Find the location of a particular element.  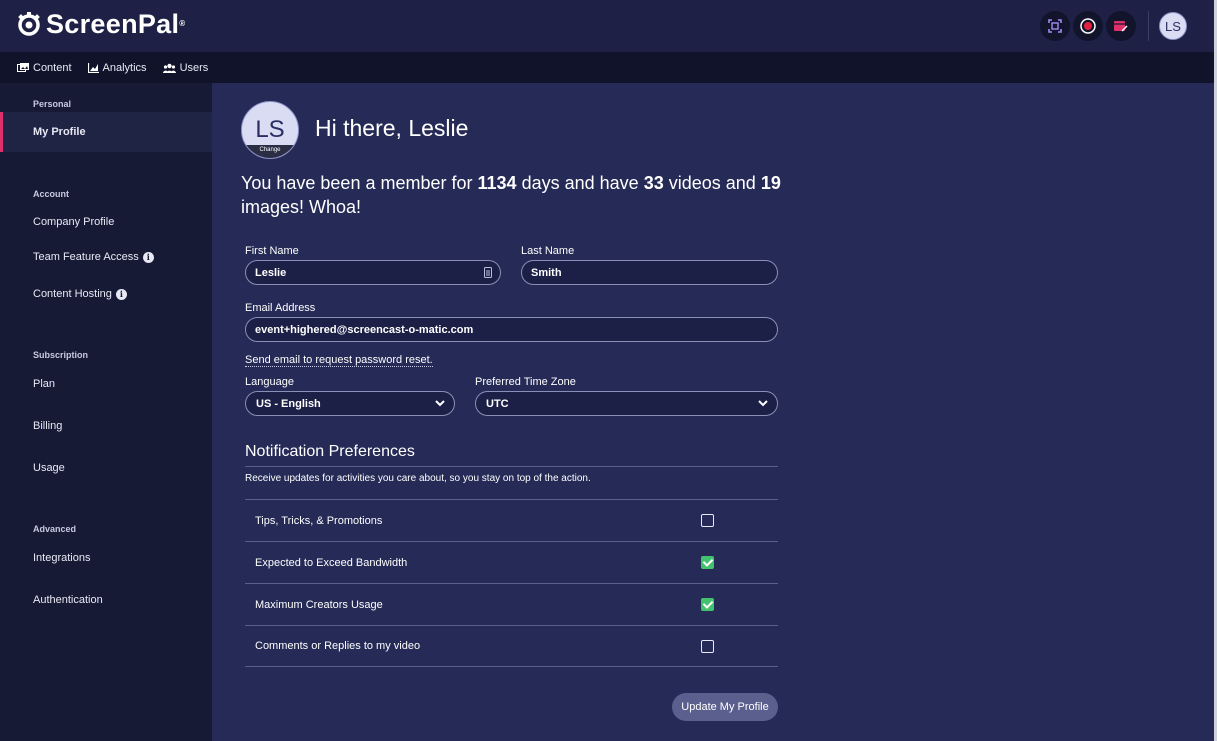

screenpal-logo: ScreenPal® is located at coordinates (101, 24).